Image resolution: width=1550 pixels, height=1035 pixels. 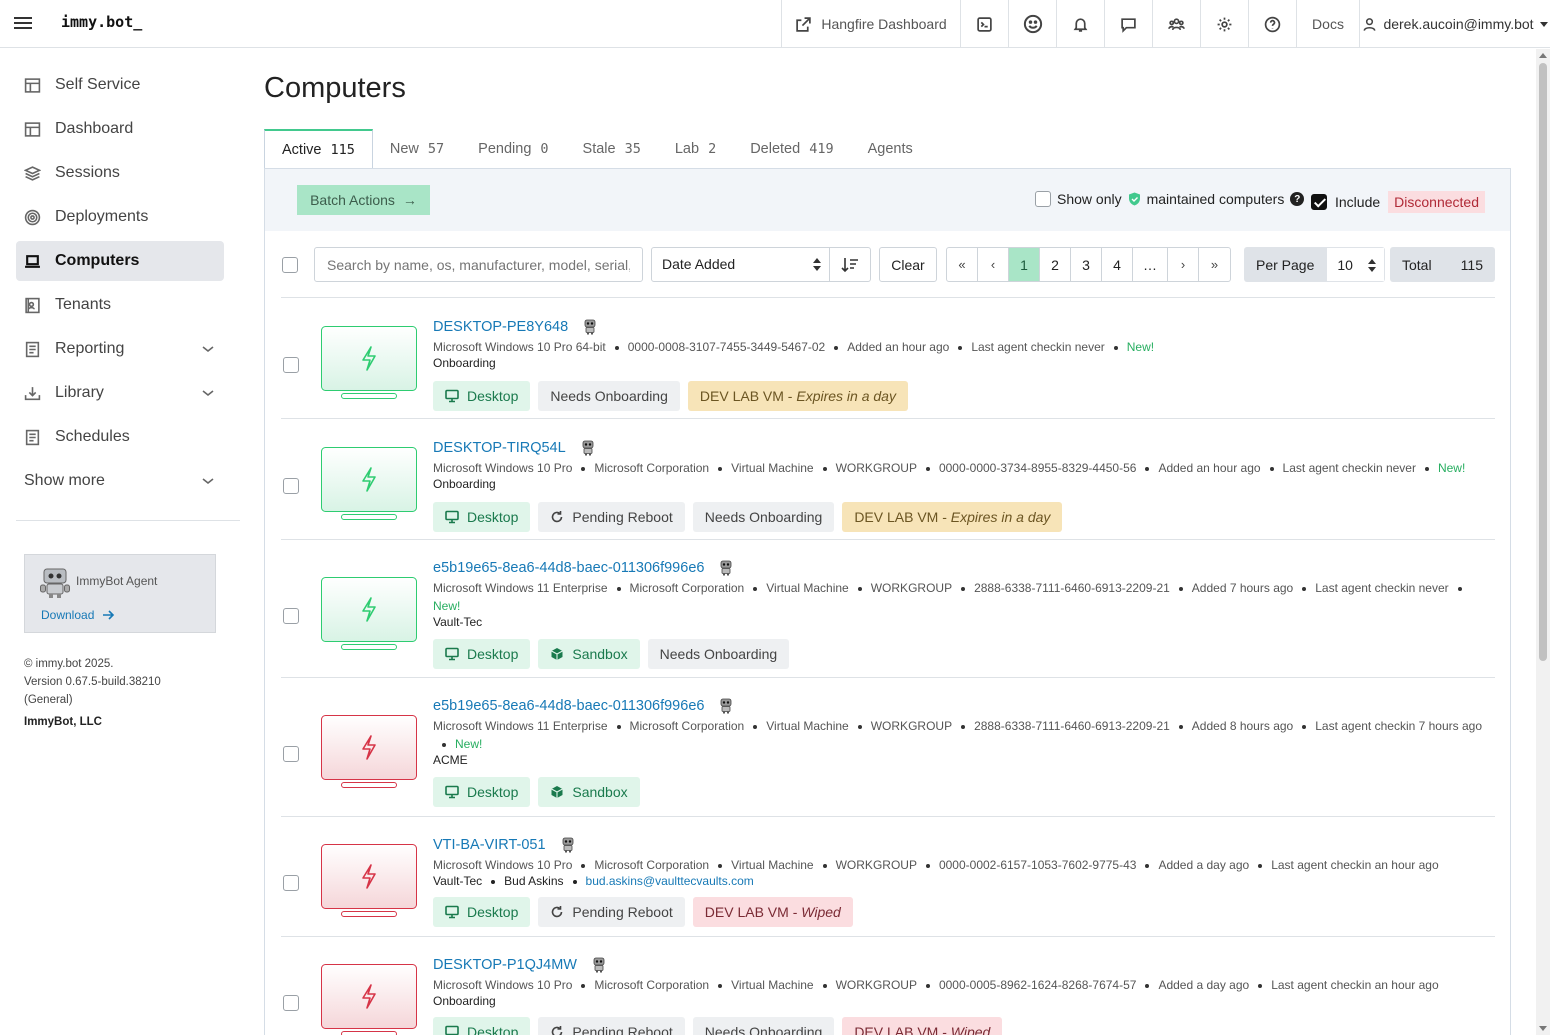 I want to click on computer-name: DESKTOP-TIRQ54L, so click(x=499, y=448).